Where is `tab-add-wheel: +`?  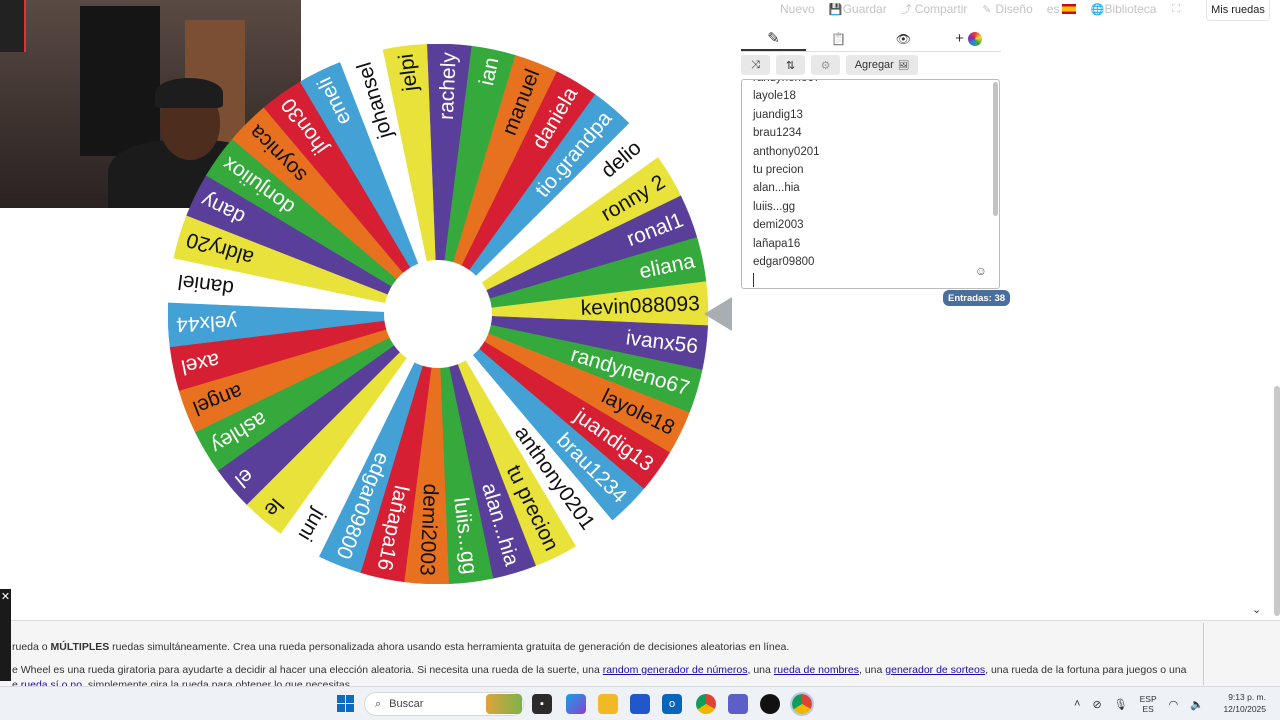 tab-add-wheel: + is located at coordinates (968, 38).